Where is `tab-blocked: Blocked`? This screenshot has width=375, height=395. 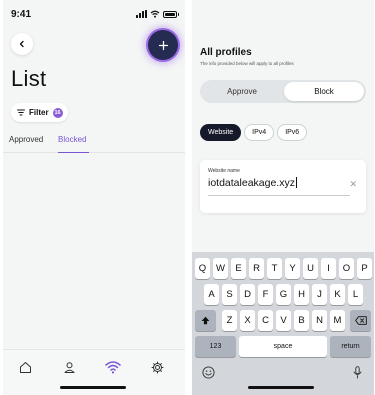
tab-blocked: Blocked is located at coordinates (72, 139).